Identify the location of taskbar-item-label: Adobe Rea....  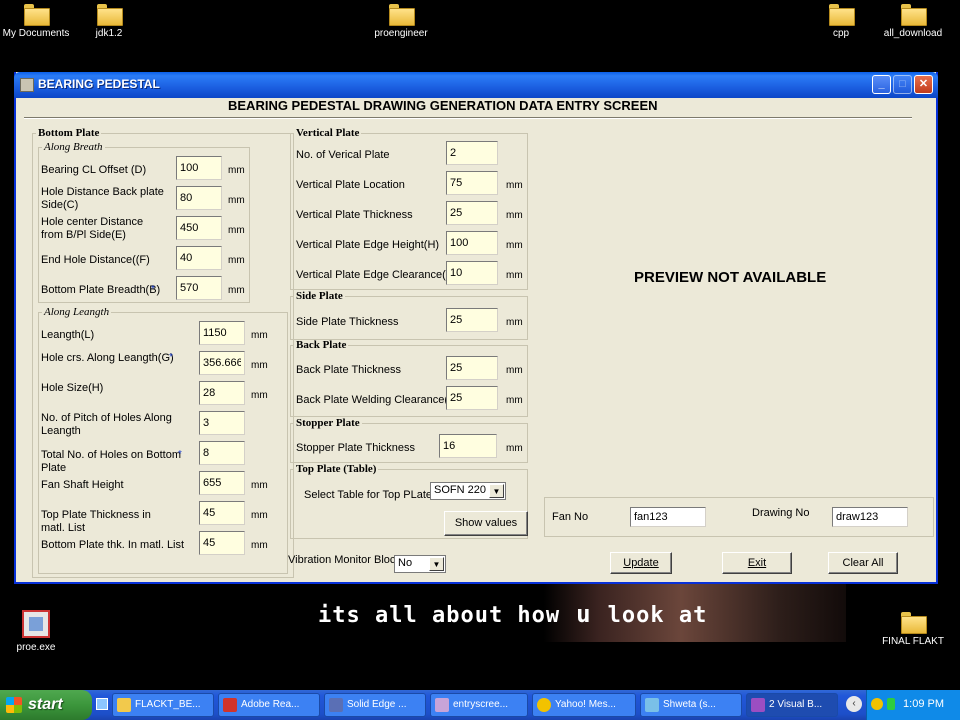
(270, 704).